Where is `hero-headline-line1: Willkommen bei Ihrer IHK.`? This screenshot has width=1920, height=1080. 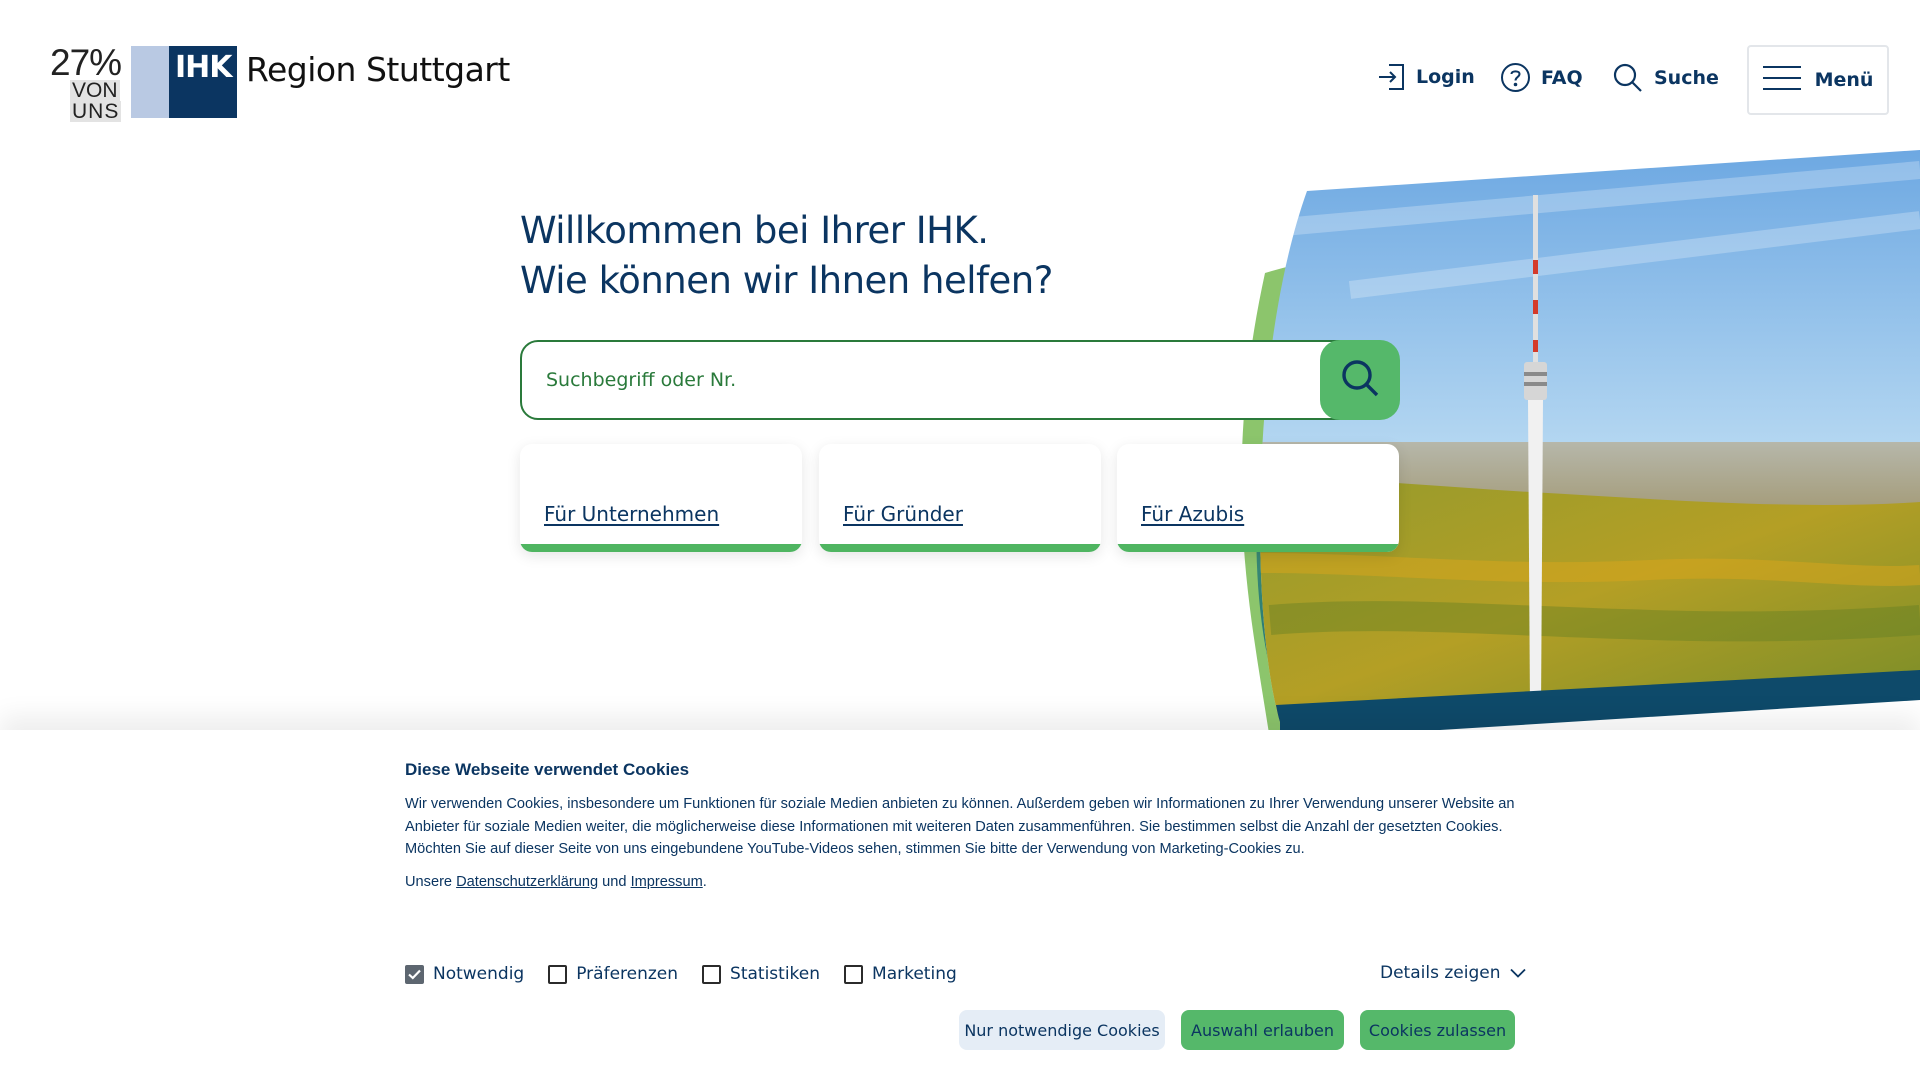
hero-headline-line1: Willkommen bei Ihrer IHK. is located at coordinates (754, 230).